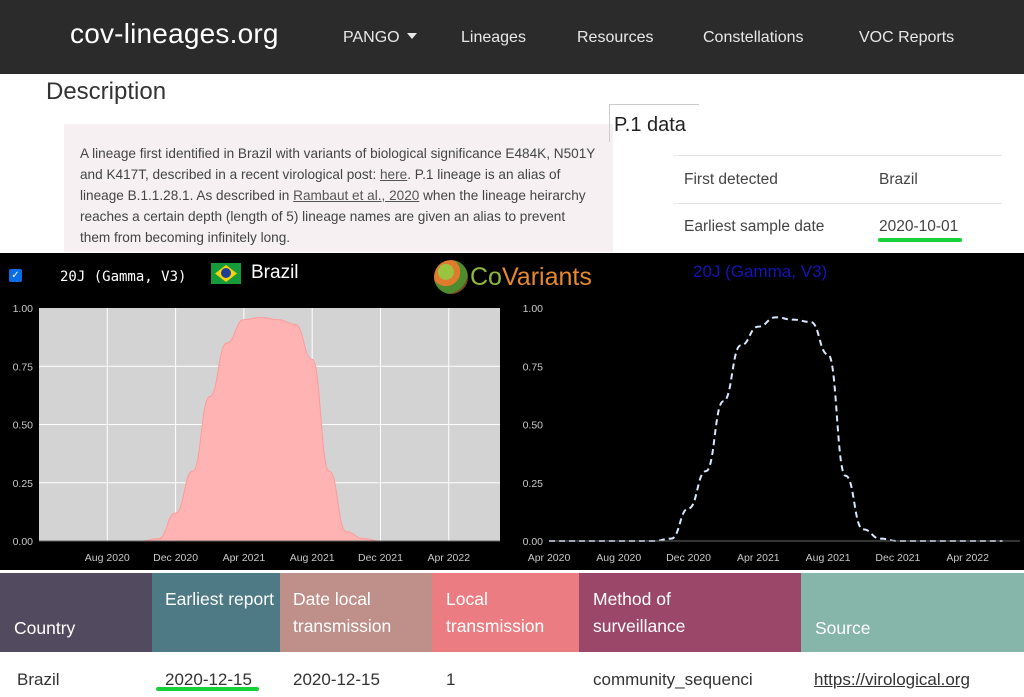  I want to click on info-row-first-detected: First detected Brazil, so click(838, 179).